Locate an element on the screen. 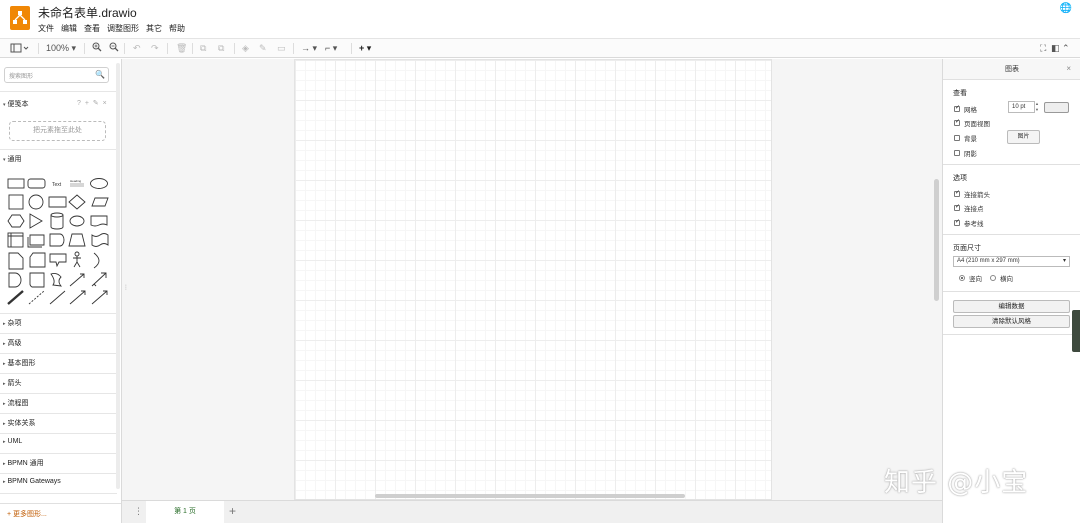 The image size is (1080, 523). scratchpad-header: ▾ 便笺本 is located at coordinates (16, 104).